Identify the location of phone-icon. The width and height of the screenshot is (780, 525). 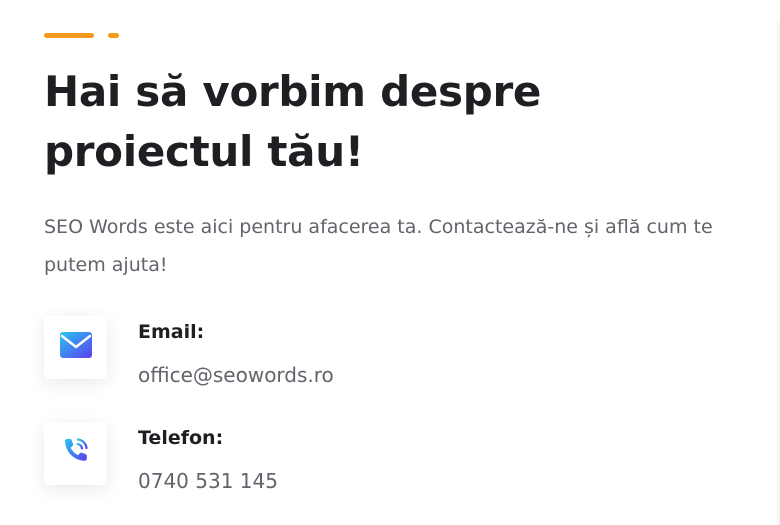
(76, 453).